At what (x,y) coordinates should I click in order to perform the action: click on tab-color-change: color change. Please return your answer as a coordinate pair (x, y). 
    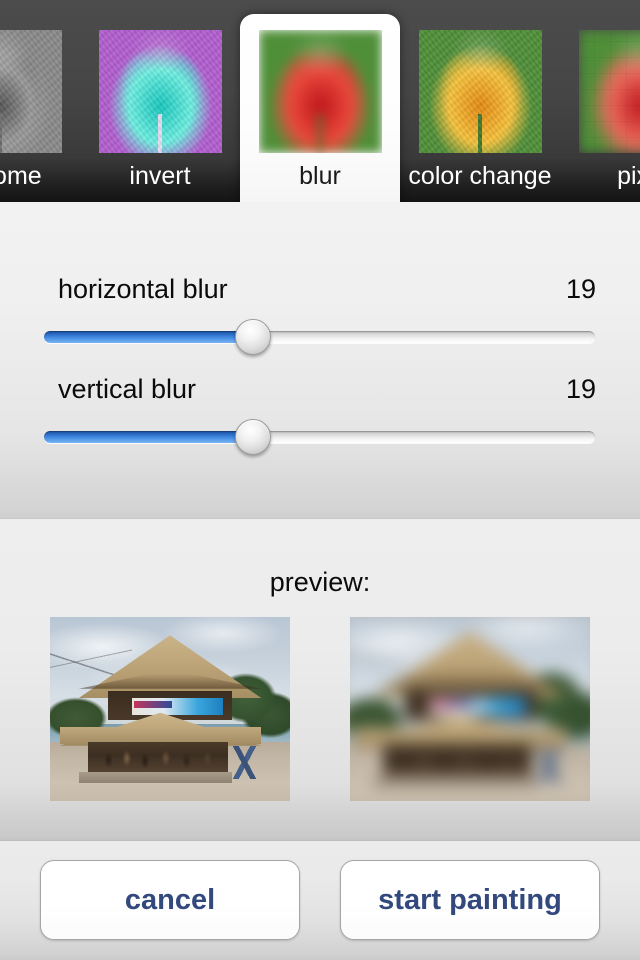
    Looking at the image, I should click on (480, 101).